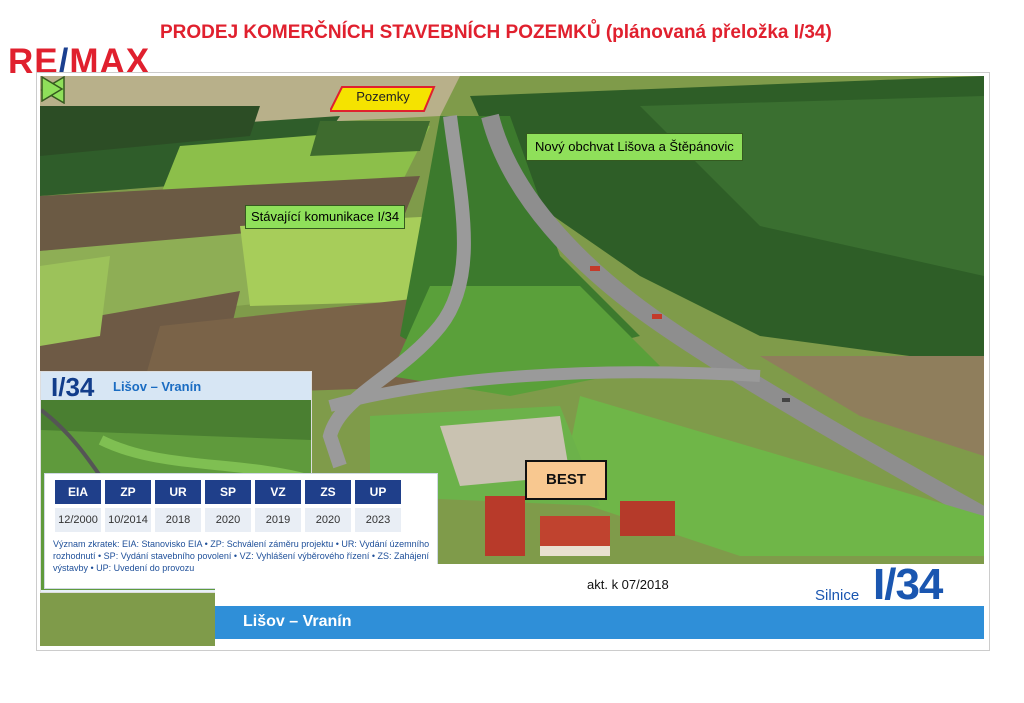 The width and height of the screenshot is (1024, 703). I want to click on milestone-header: ZP, so click(128, 492).